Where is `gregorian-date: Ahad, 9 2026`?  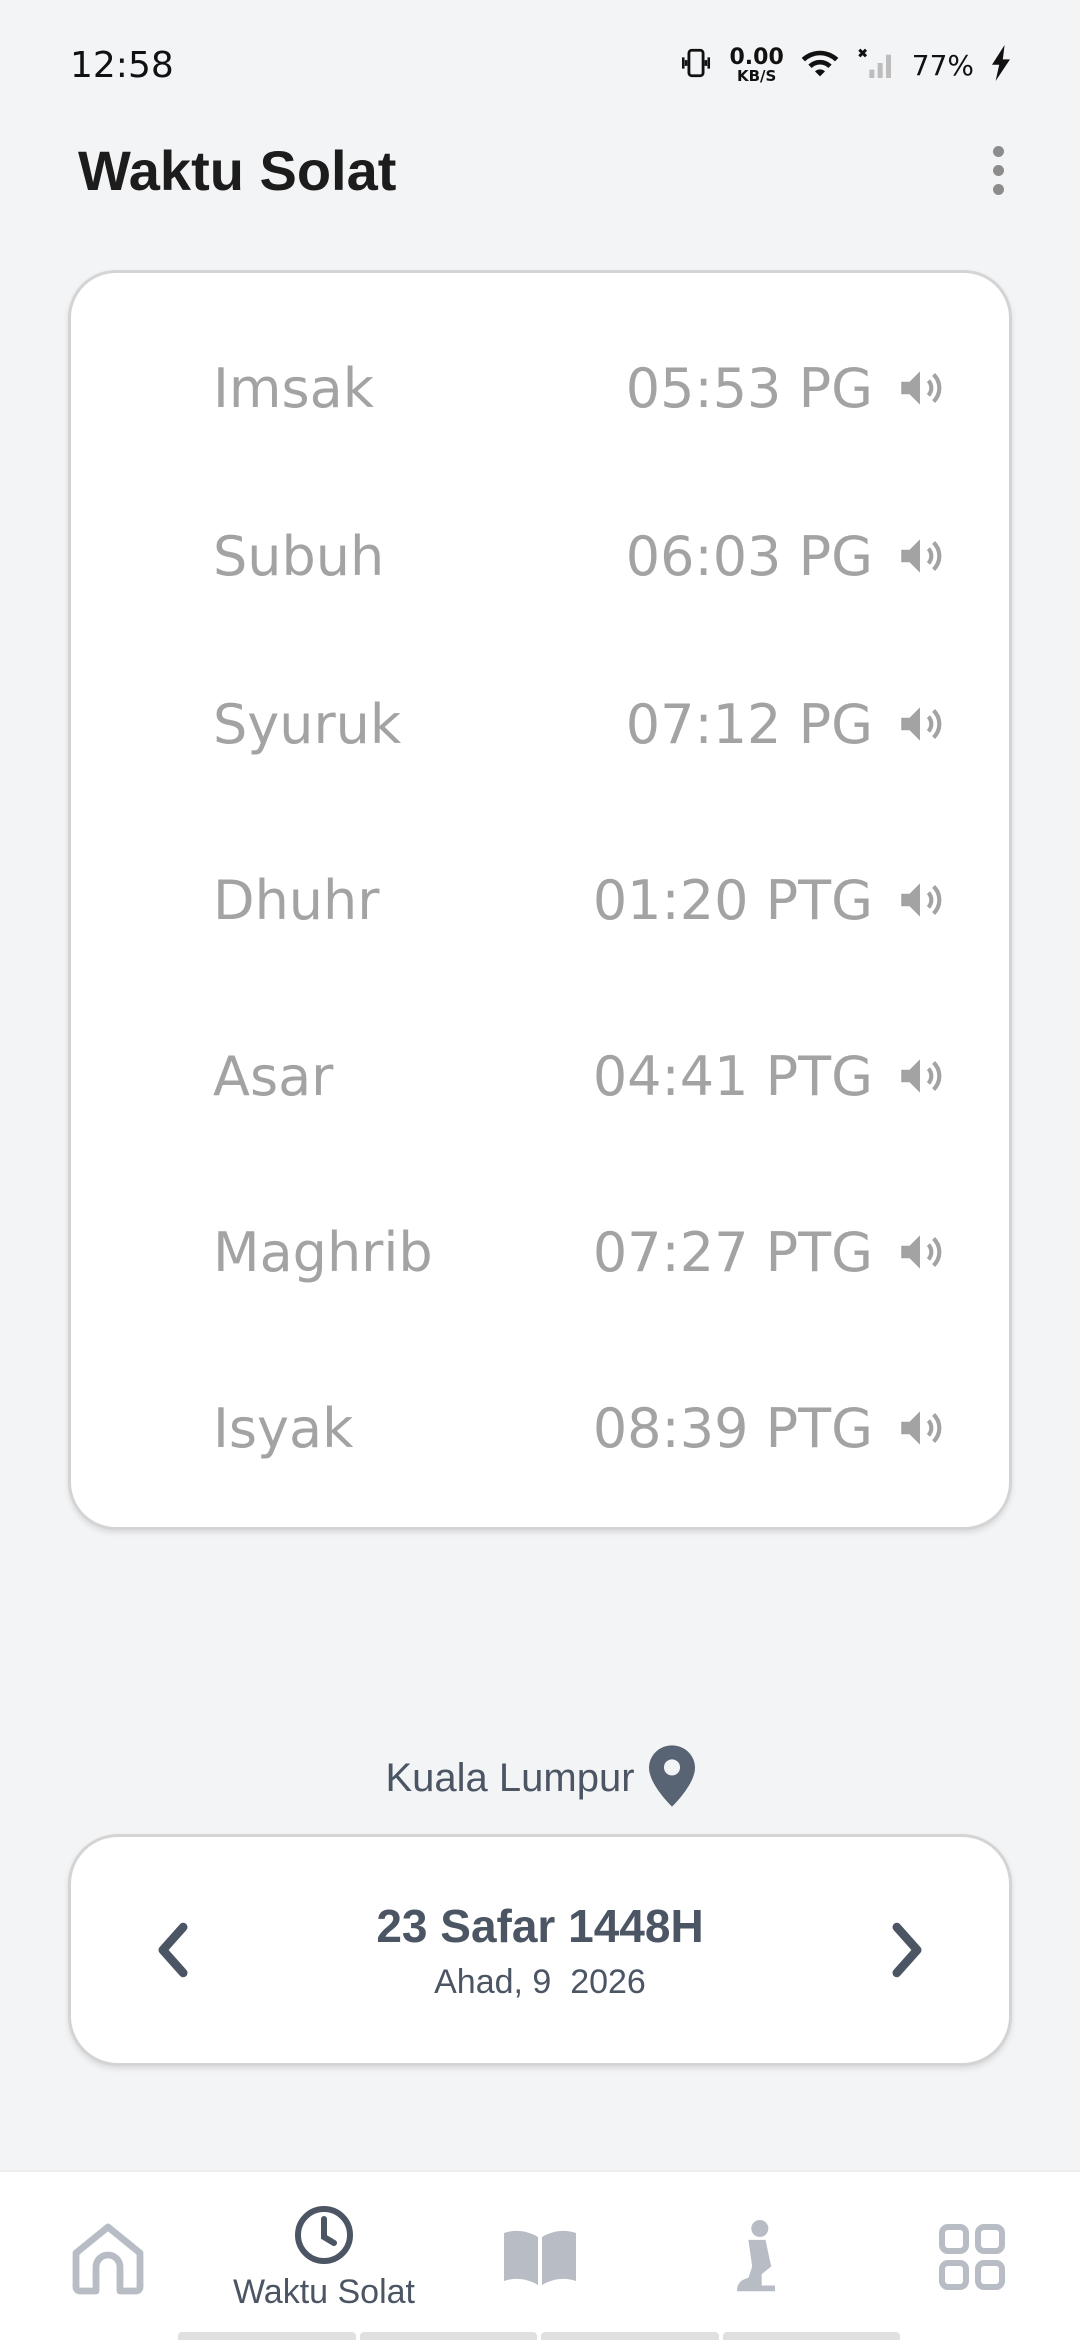
gregorian-date: Ahad, 9 2026 is located at coordinates (540, 1981).